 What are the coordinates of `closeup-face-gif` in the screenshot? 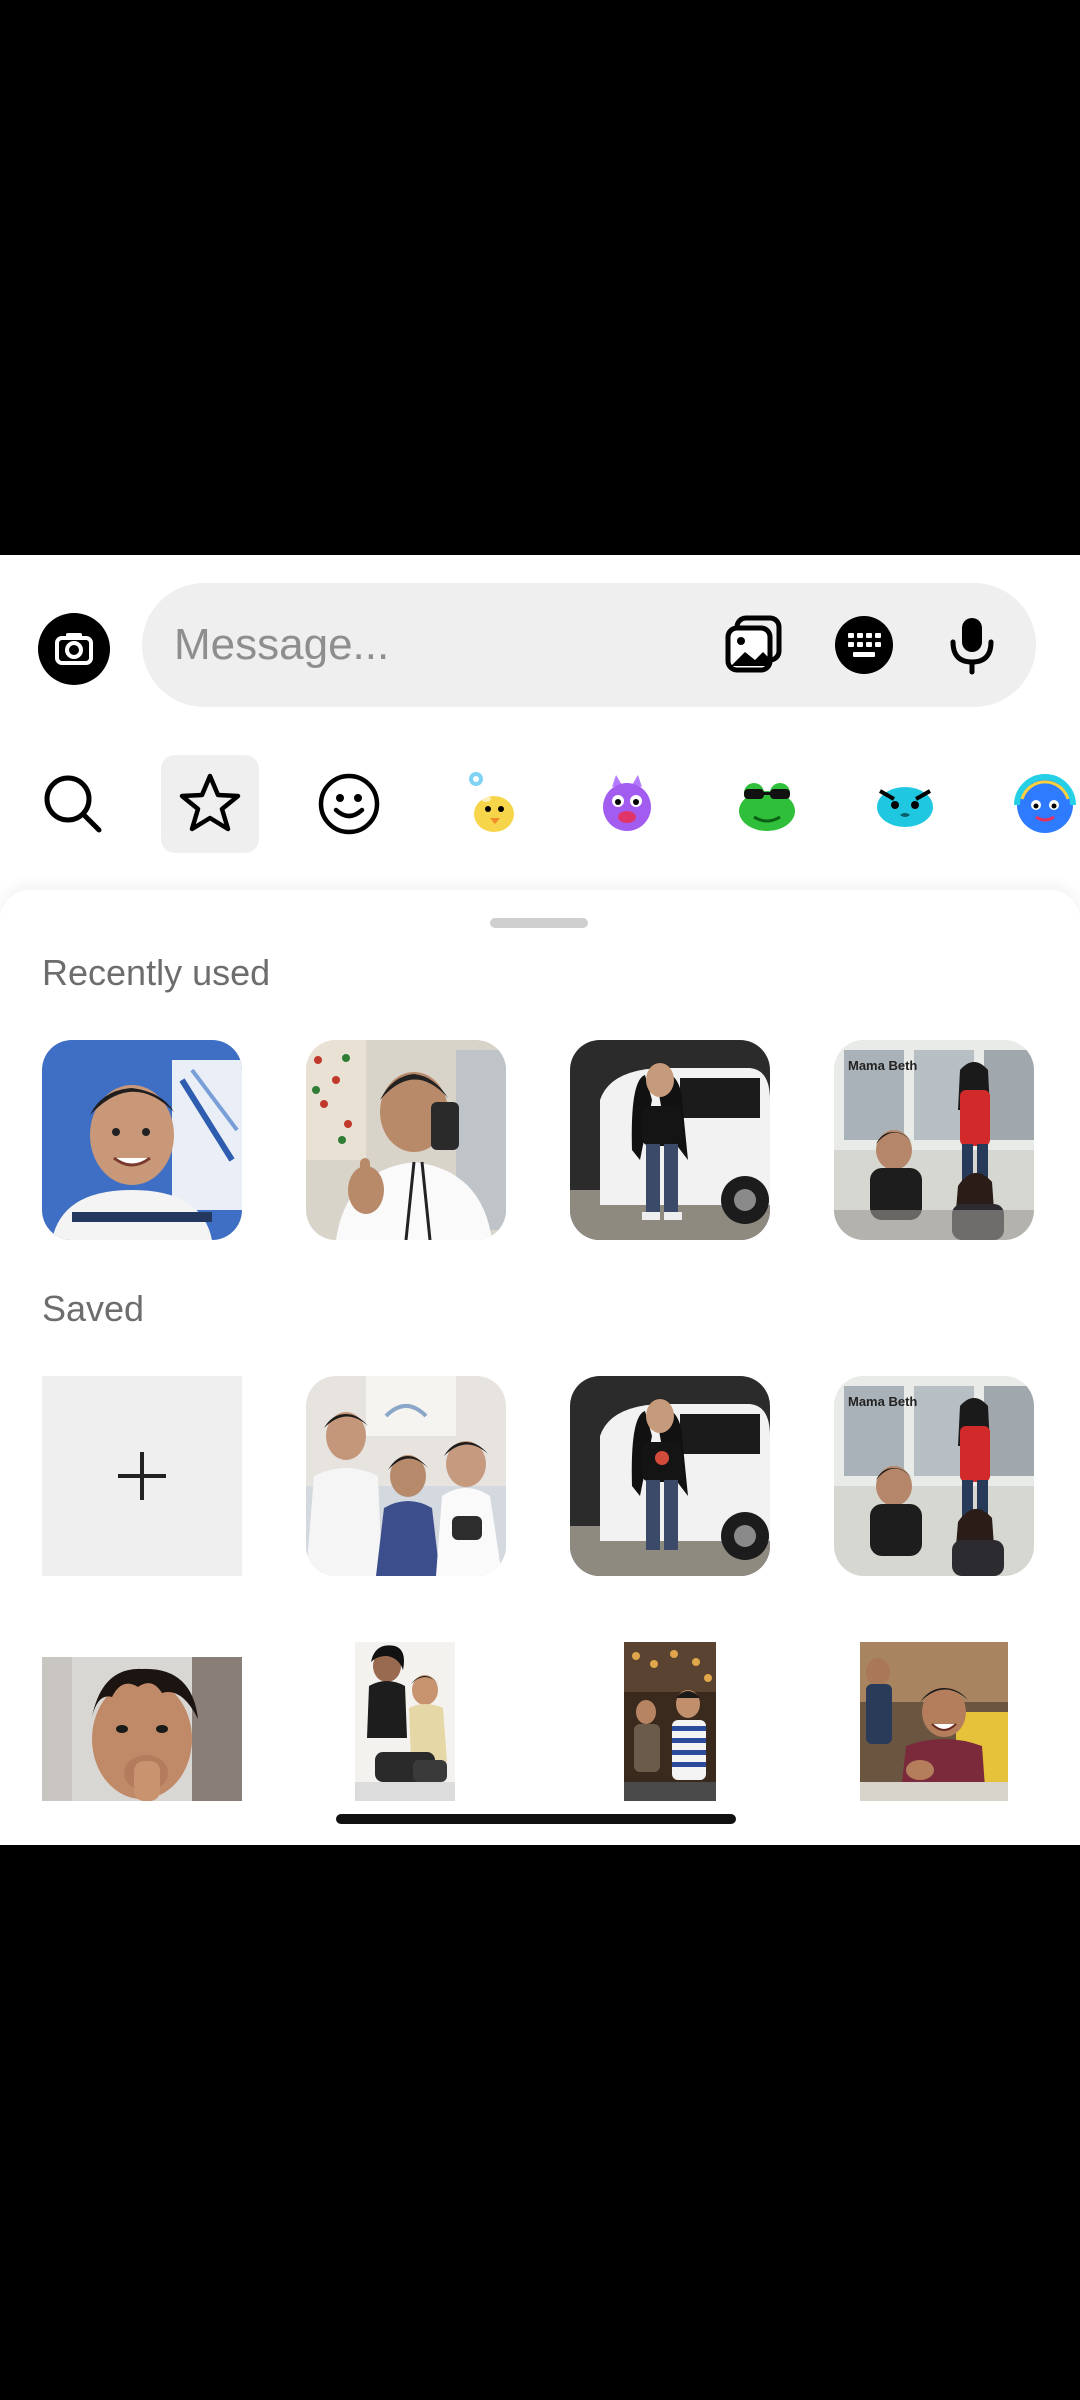 It's located at (142, 1729).